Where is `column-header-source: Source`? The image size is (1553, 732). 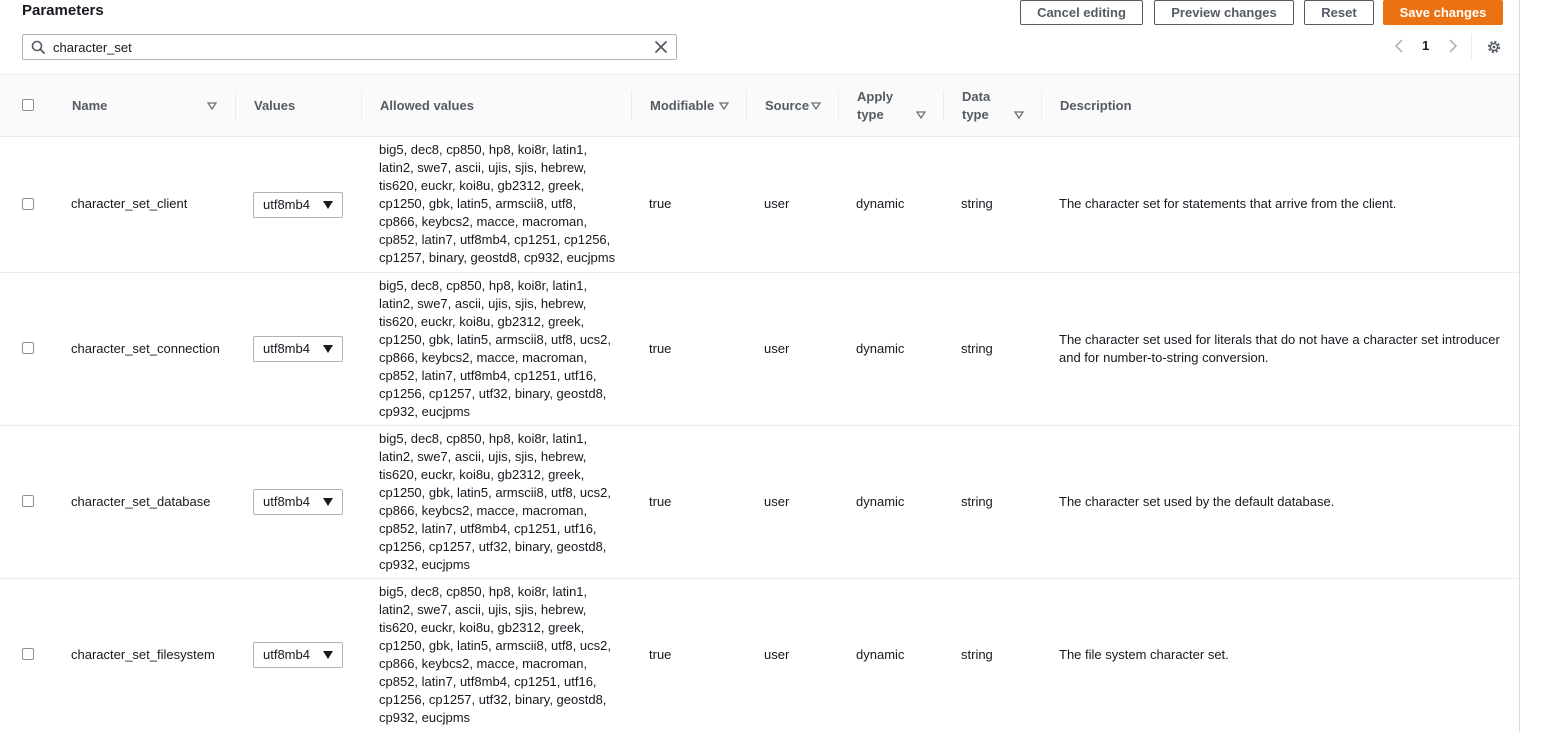 column-header-source: Source is located at coordinates (787, 106).